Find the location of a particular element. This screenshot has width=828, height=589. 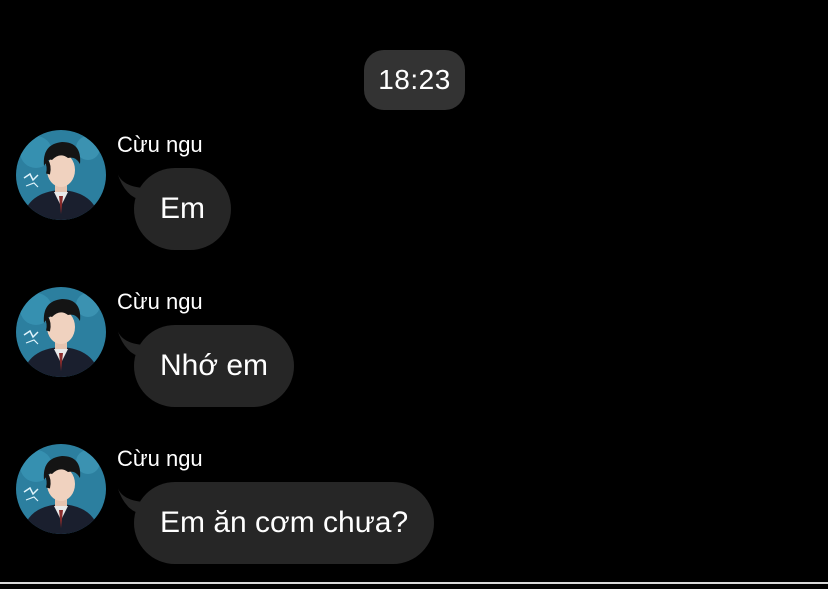

timestamp-badge: 18:23 is located at coordinates (414, 80).